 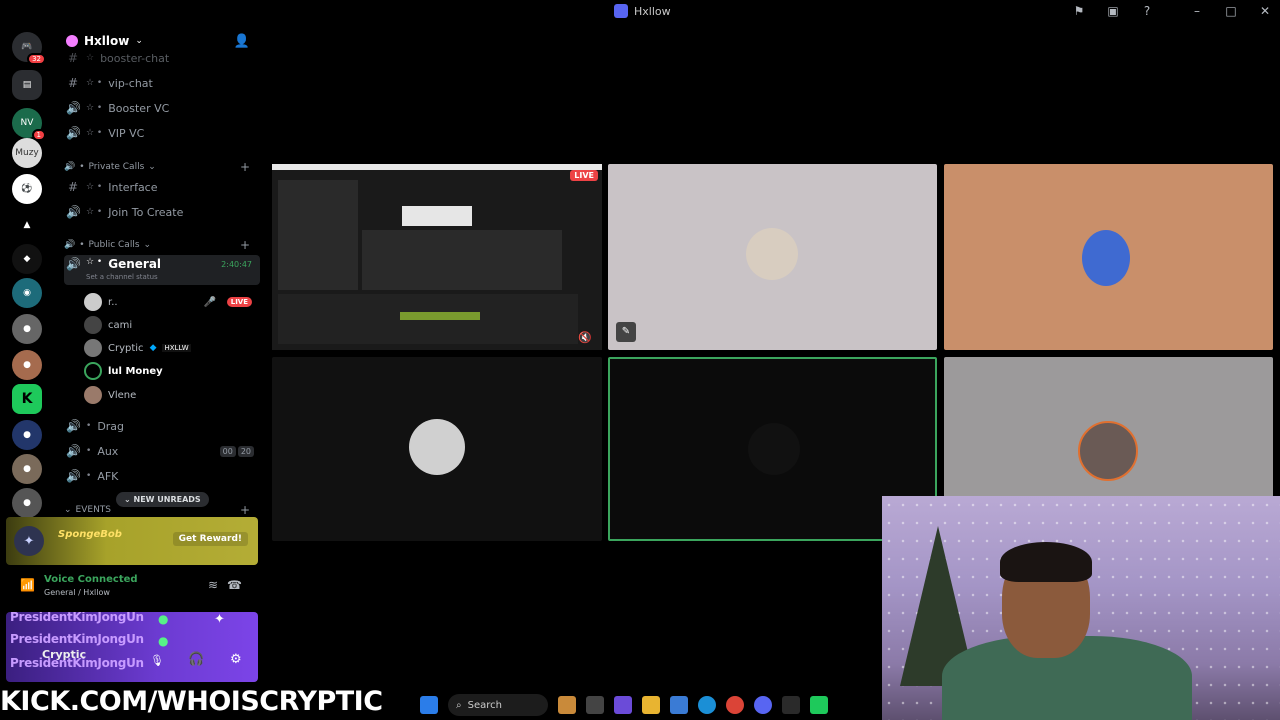 What do you see at coordinates (162, 133) in the screenshot?
I see `channel-vip-vc: 🔊 ☆ • VIP VC` at bounding box center [162, 133].